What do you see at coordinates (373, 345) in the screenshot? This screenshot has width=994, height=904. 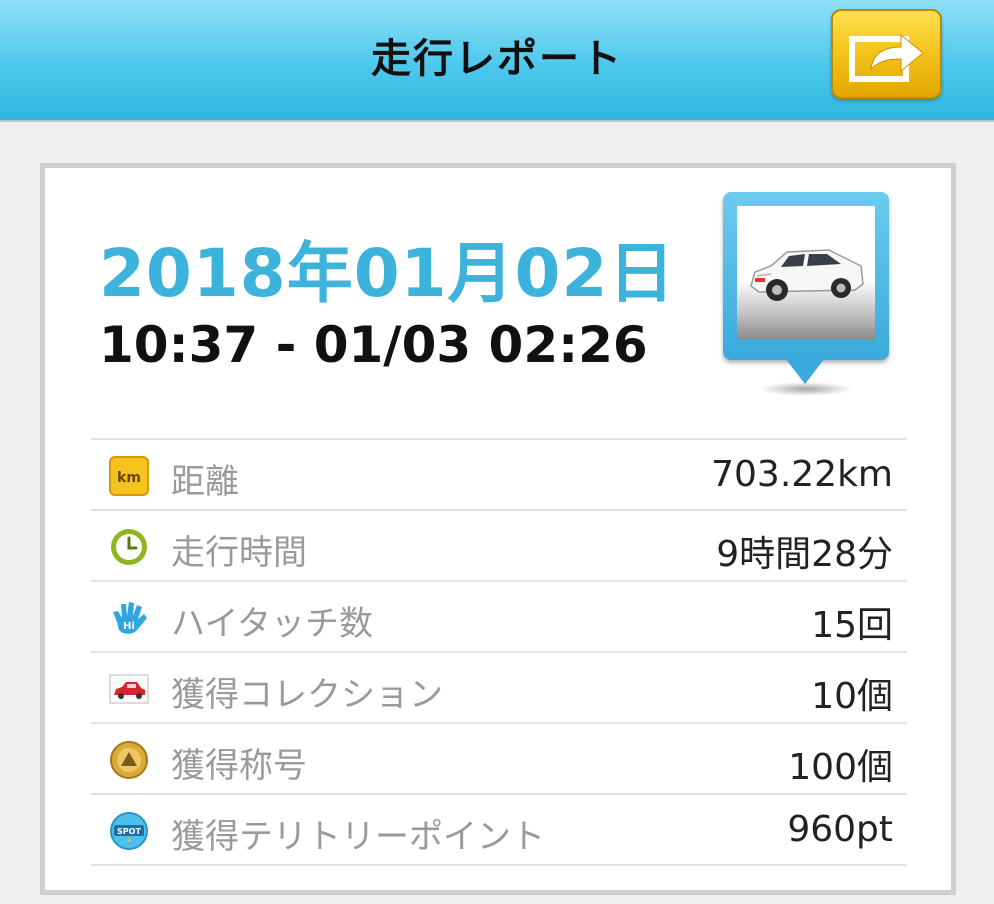 I see `report-time-range: 10:37 - 01/03 02:26` at bounding box center [373, 345].